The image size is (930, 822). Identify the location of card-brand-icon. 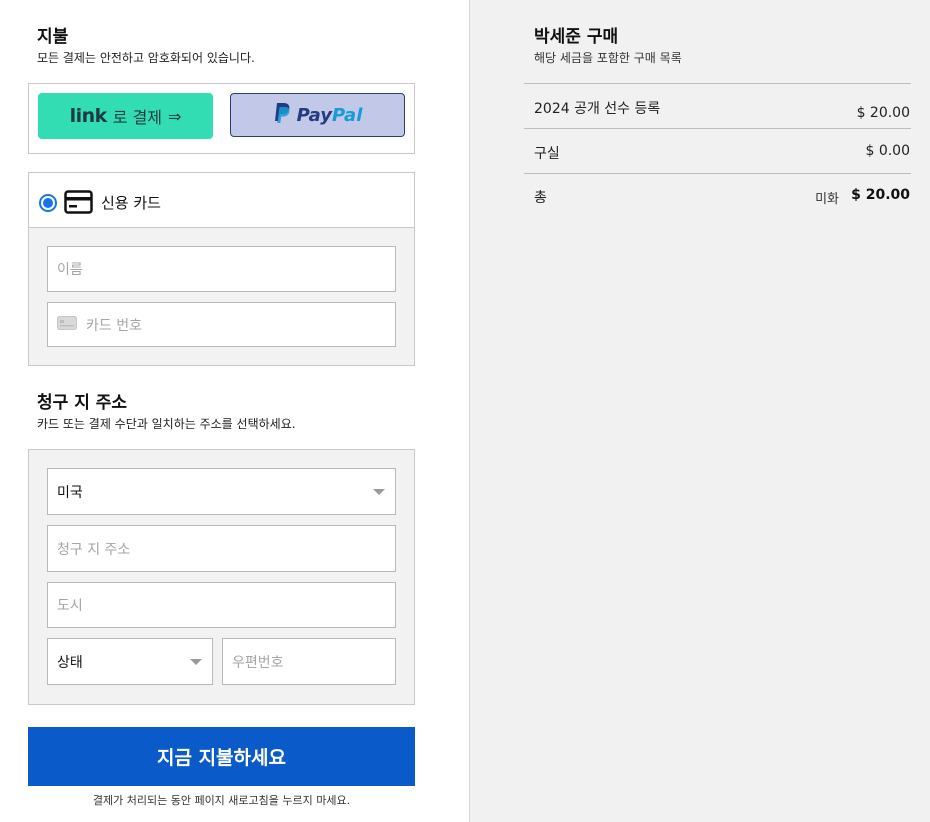
(67, 324).